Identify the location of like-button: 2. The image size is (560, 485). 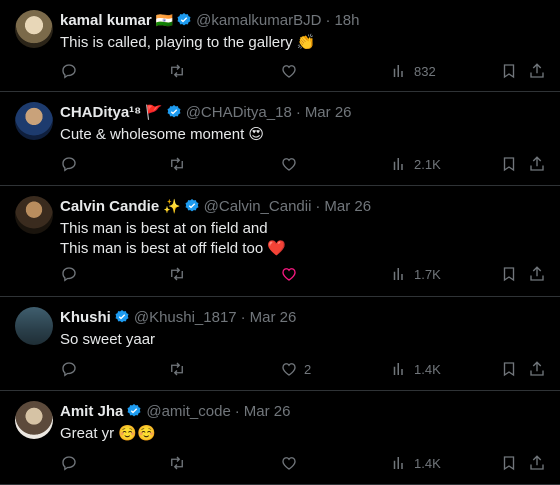
(295, 369).